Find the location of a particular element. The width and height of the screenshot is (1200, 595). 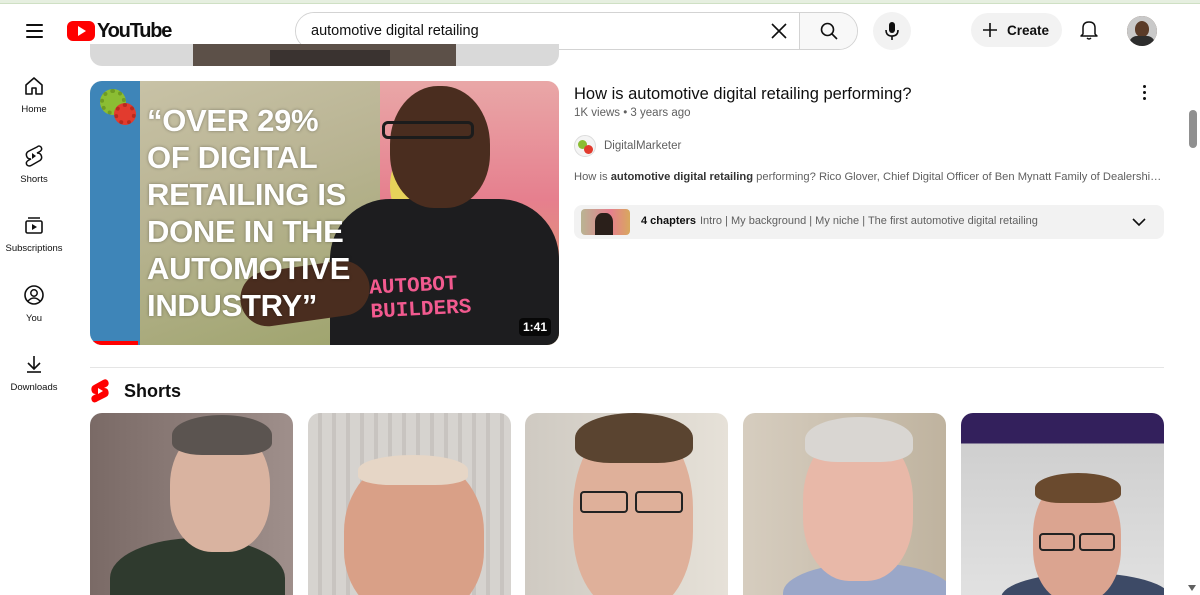

bell-icon is located at coordinates (1089, 30).